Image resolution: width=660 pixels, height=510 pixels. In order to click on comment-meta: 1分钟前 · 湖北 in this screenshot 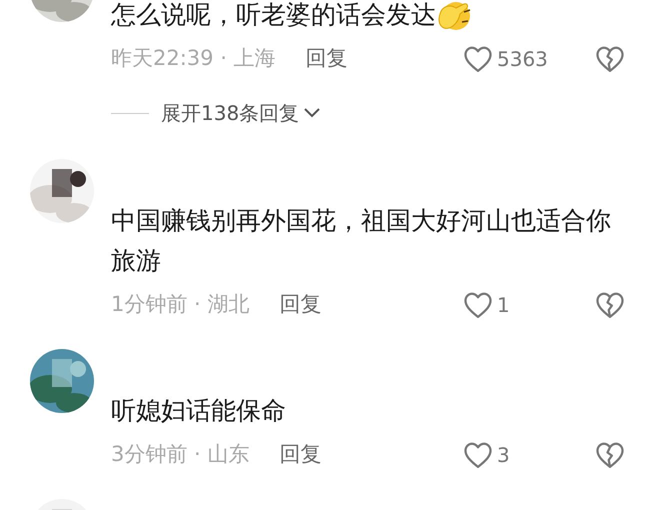, I will do `click(180, 304)`.